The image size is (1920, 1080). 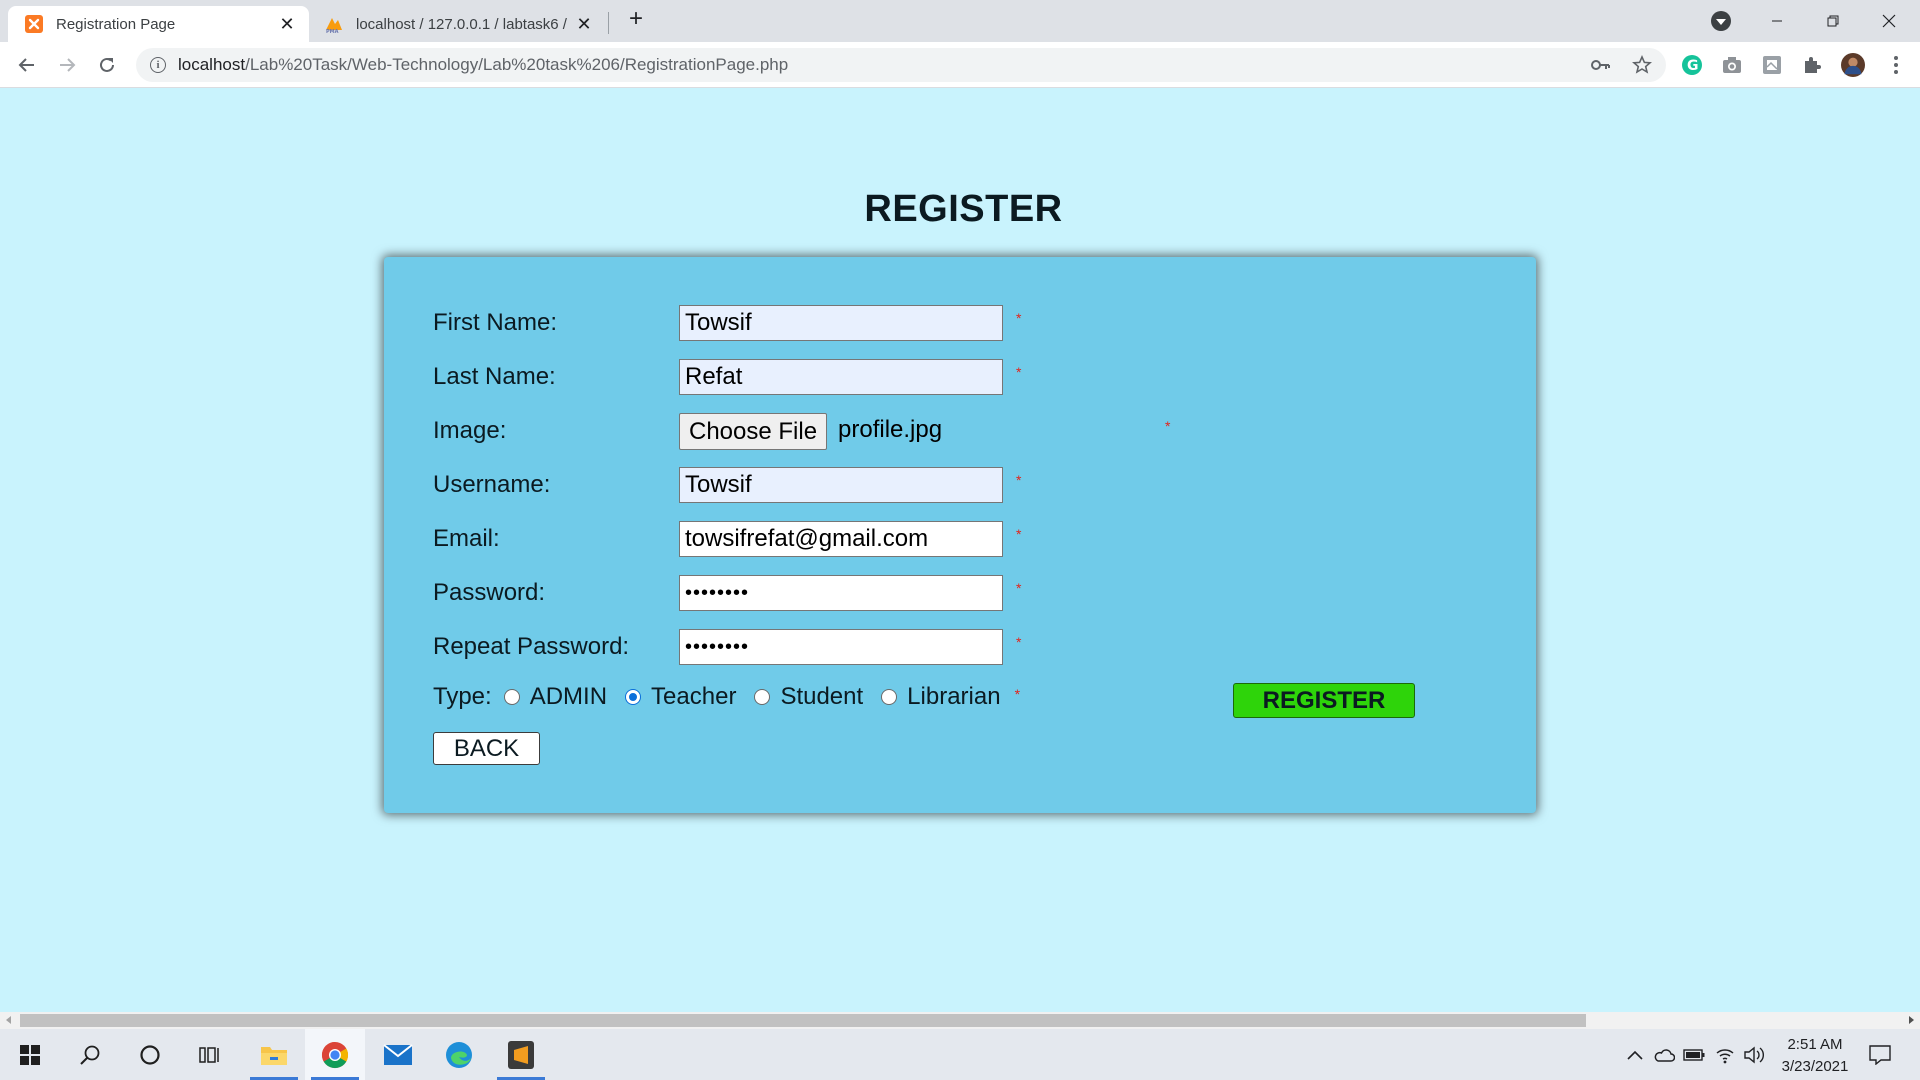 What do you see at coordinates (841, 323) in the screenshot?
I see `first-name-input` at bounding box center [841, 323].